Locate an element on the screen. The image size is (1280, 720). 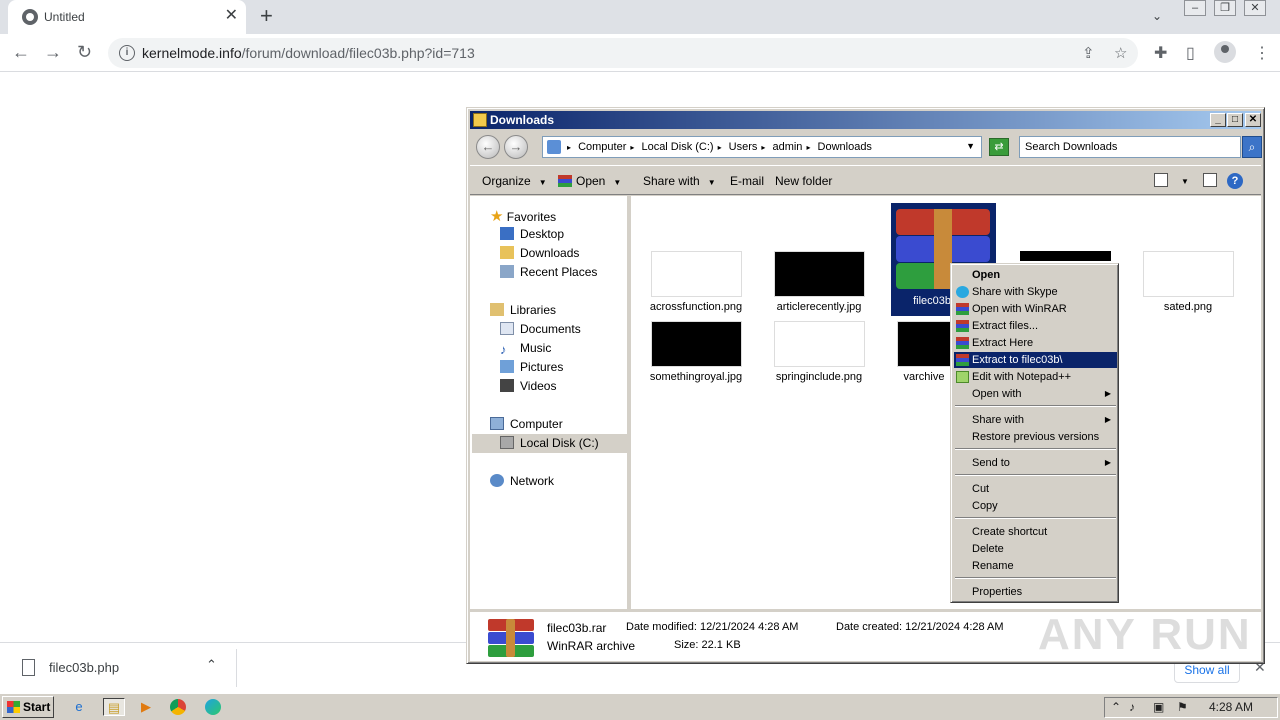
tray-expand-icon: ⌃ is located at coordinates (1116, 707).